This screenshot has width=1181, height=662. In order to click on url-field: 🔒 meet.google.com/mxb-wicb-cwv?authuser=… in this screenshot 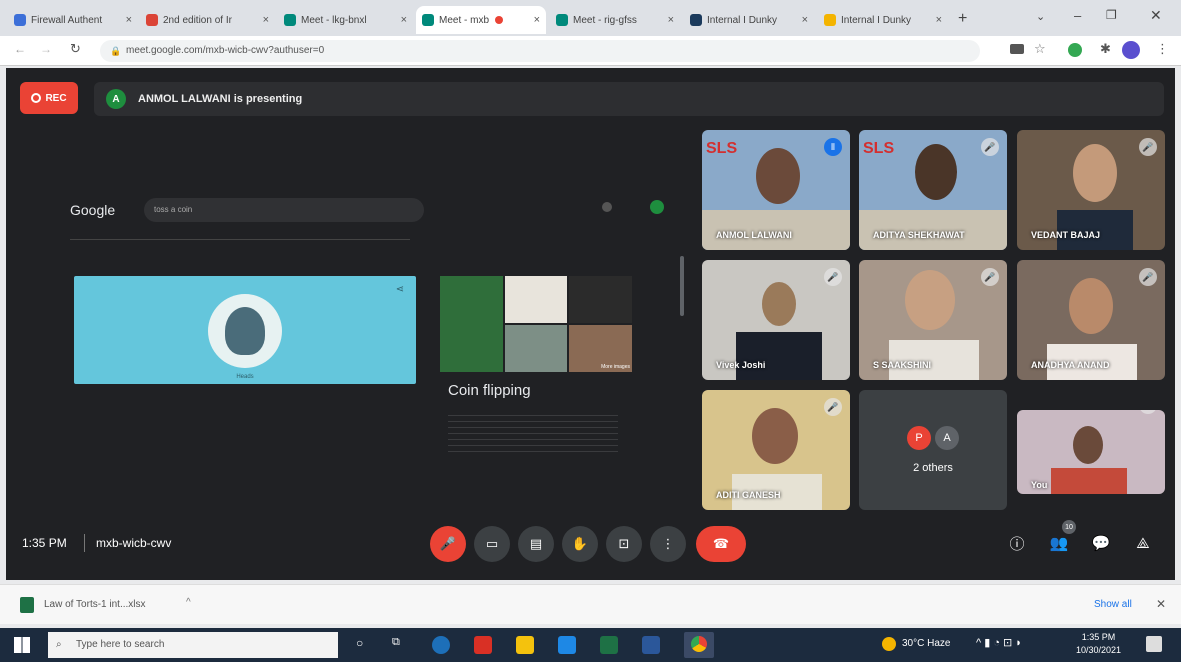, I will do `click(540, 51)`.